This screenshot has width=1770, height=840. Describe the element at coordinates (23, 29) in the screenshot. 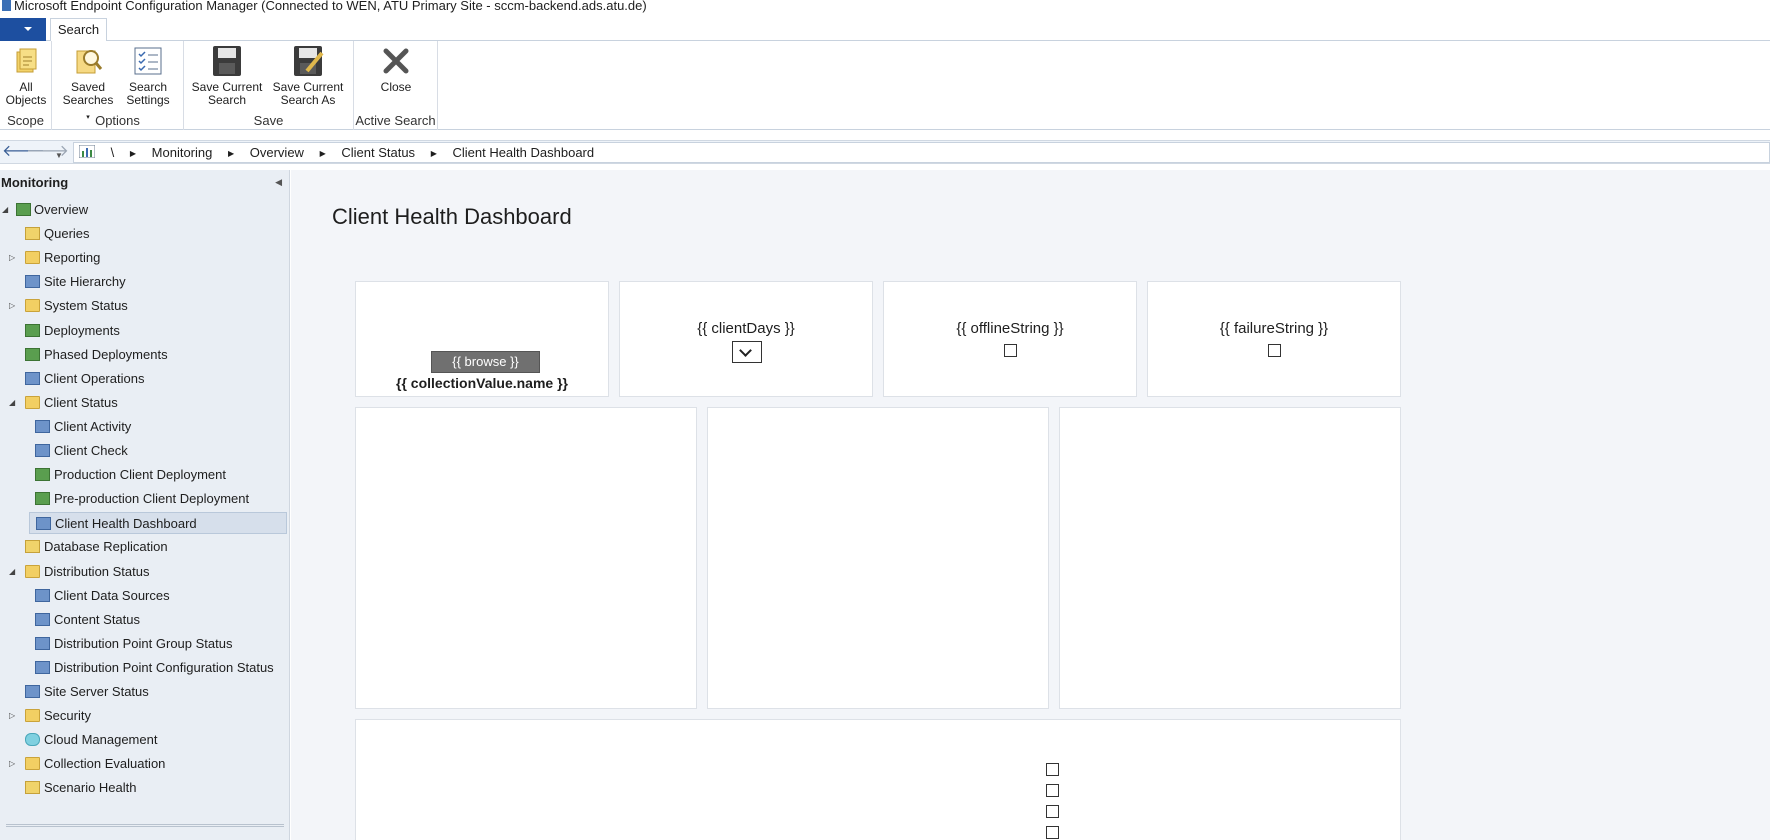

I see `file-menu-button` at that location.